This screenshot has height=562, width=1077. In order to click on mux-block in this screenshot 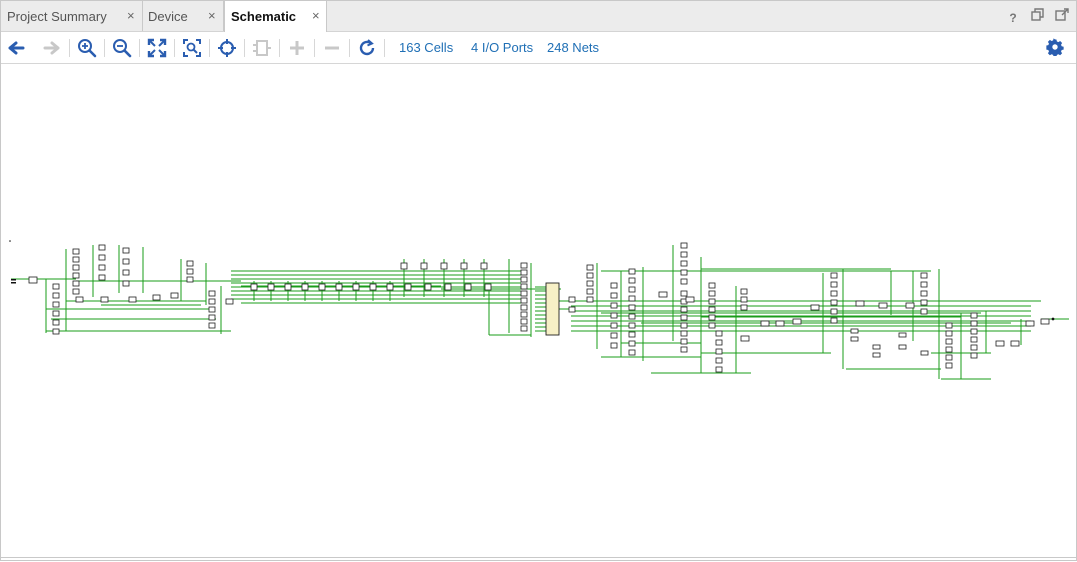, I will do `click(552, 309)`.